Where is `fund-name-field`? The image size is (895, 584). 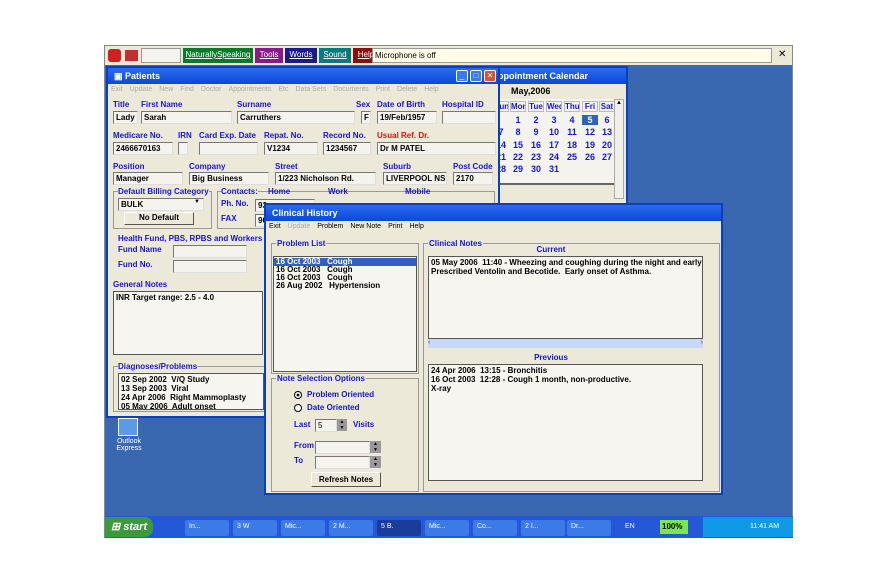
fund-name-field is located at coordinates (210, 251).